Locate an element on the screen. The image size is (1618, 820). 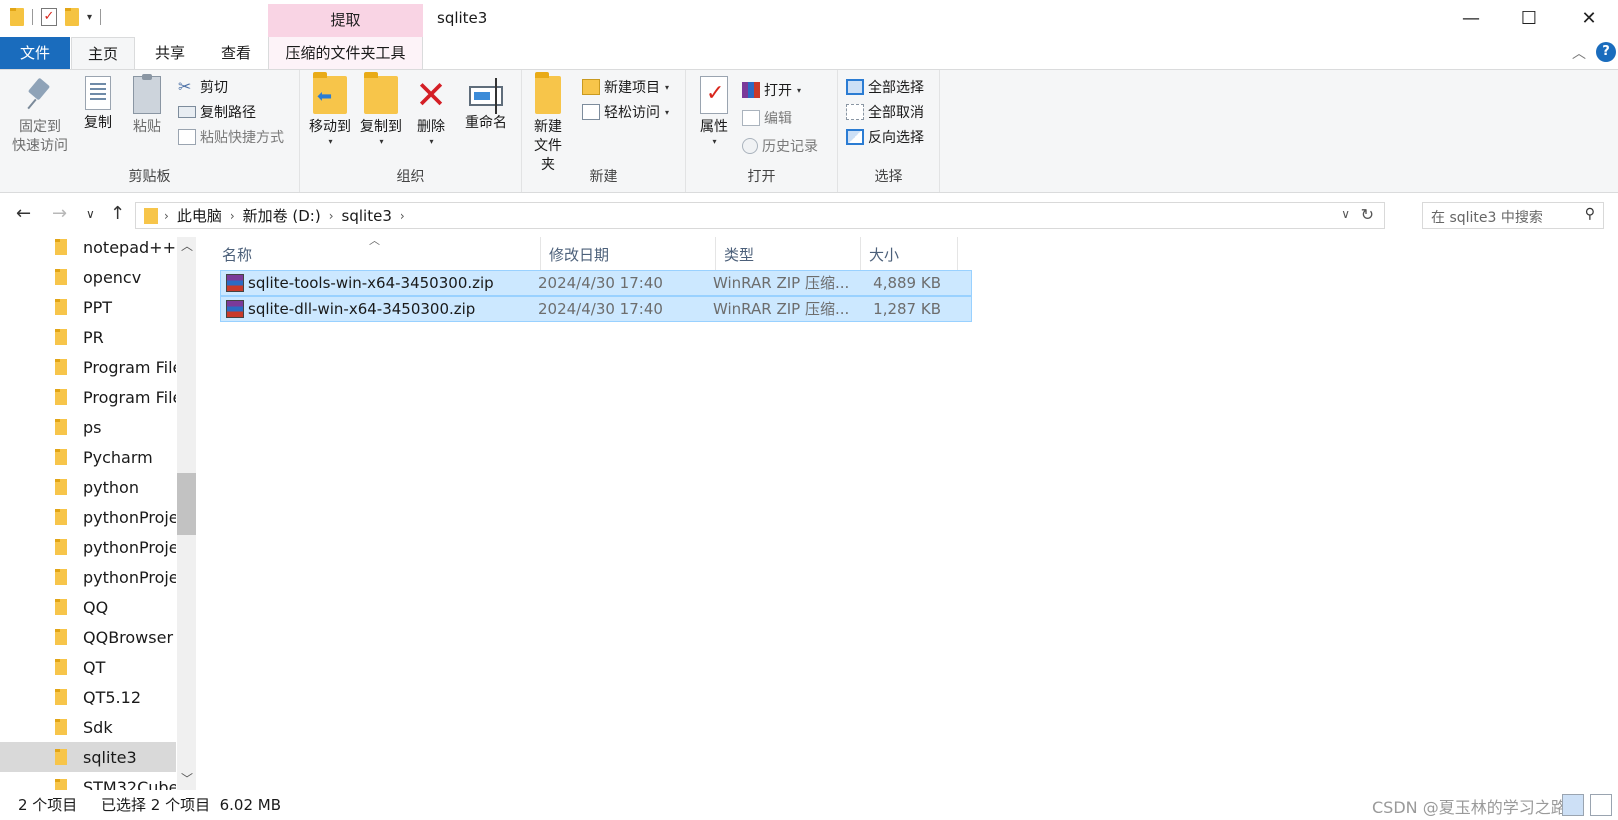
nav-tree-item-label: sqlite3 is located at coordinates (110, 757).